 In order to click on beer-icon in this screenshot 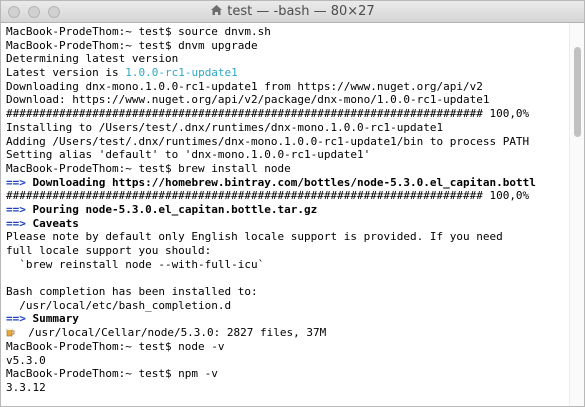, I will do `click(10, 332)`.